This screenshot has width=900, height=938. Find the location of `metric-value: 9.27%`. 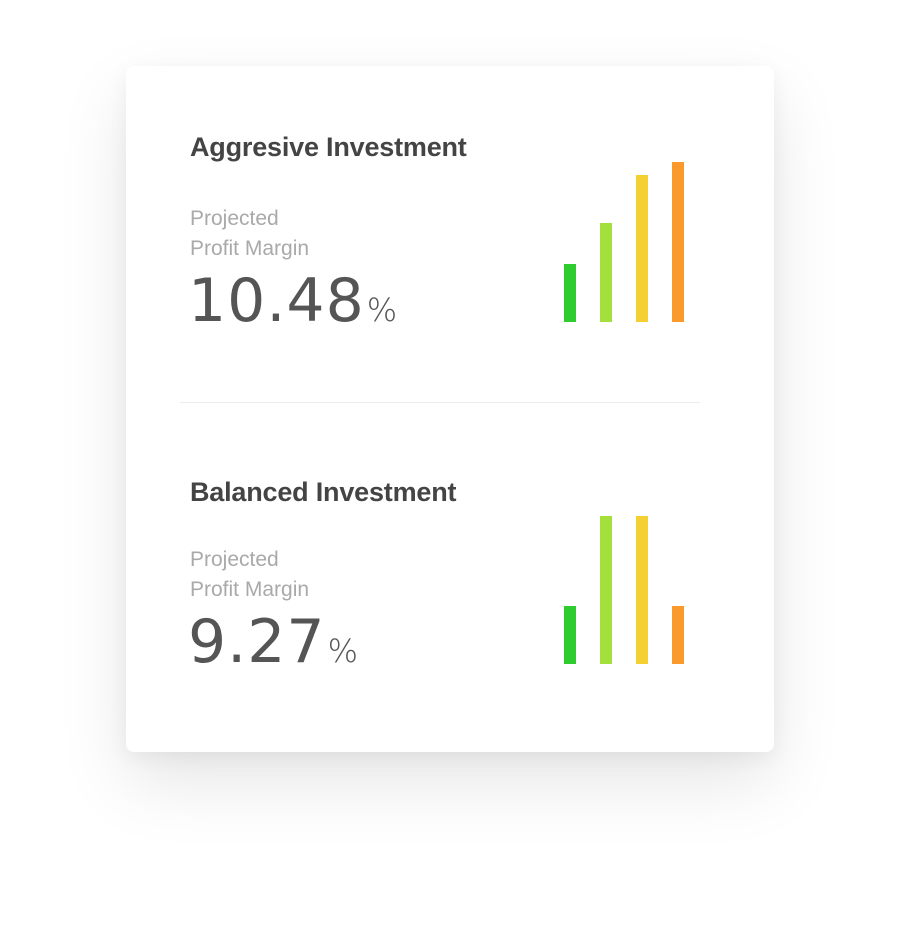

metric-value: 9.27% is located at coordinates (273, 642).